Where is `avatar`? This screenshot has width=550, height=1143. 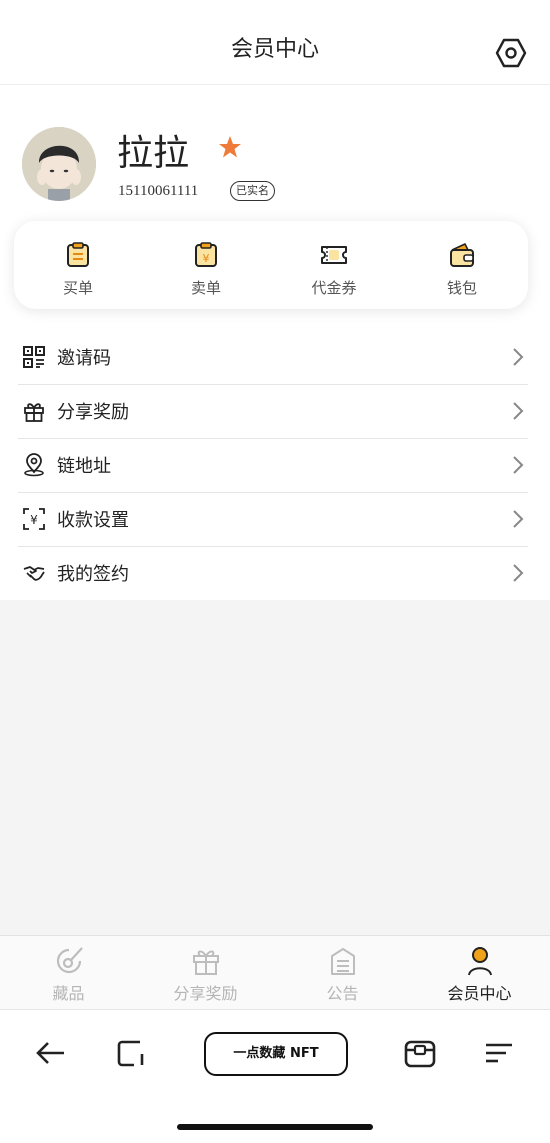 avatar is located at coordinates (59, 164).